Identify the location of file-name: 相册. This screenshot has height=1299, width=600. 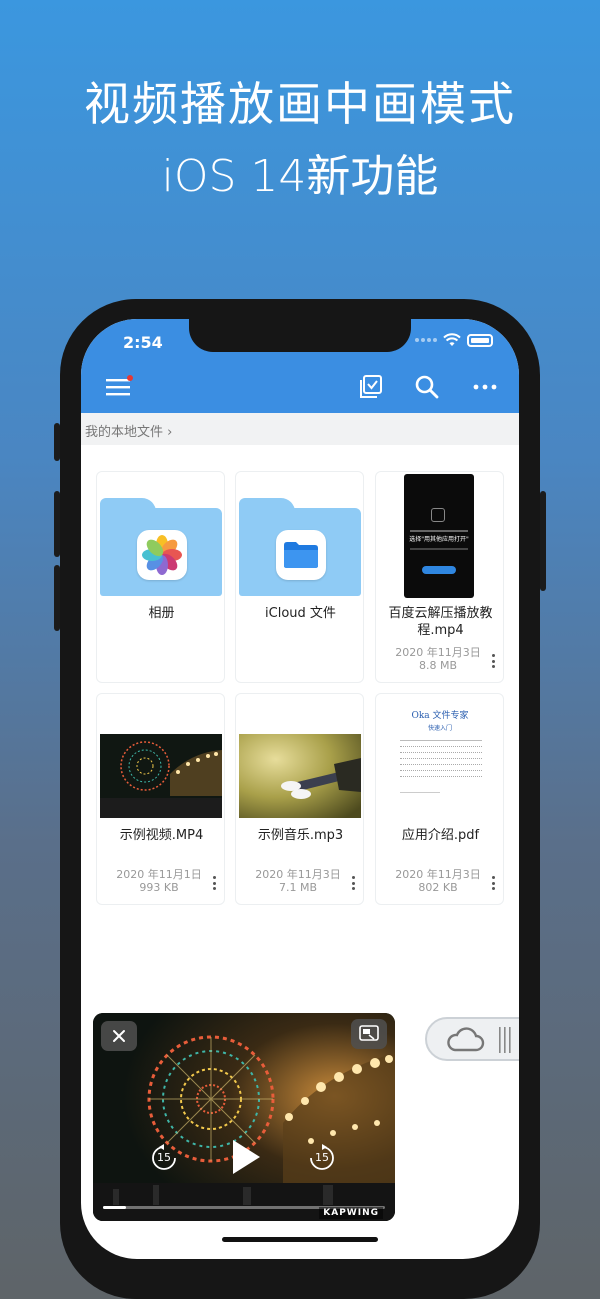
(161, 613).